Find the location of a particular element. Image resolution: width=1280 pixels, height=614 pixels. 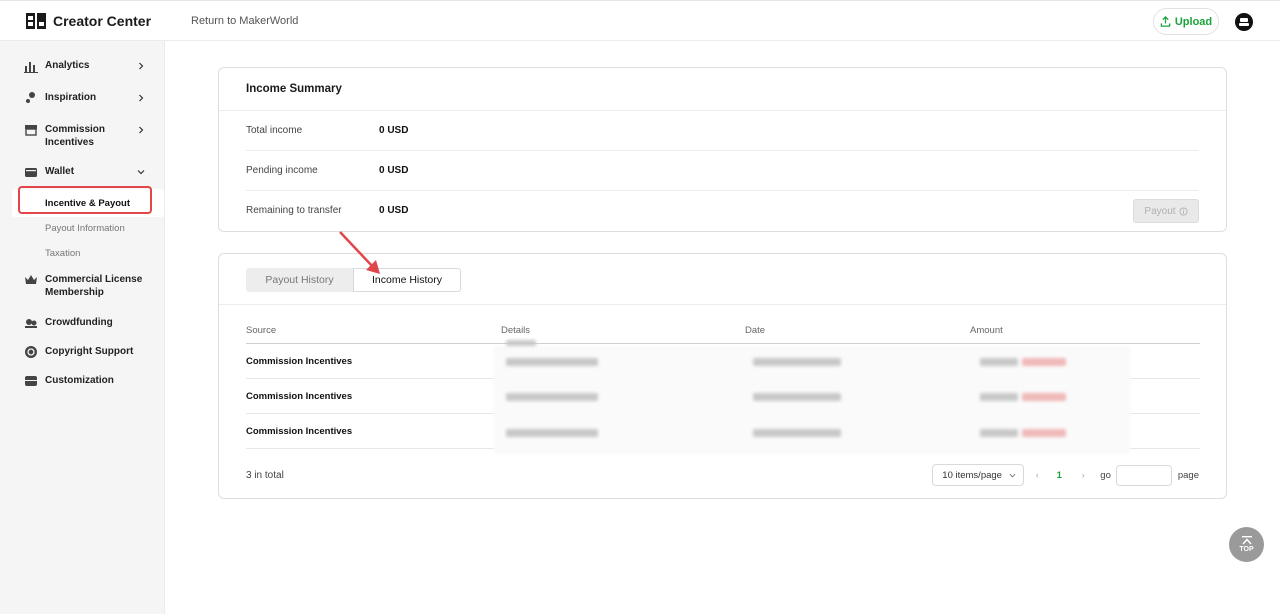

upload-icon is located at coordinates (1165, 21).